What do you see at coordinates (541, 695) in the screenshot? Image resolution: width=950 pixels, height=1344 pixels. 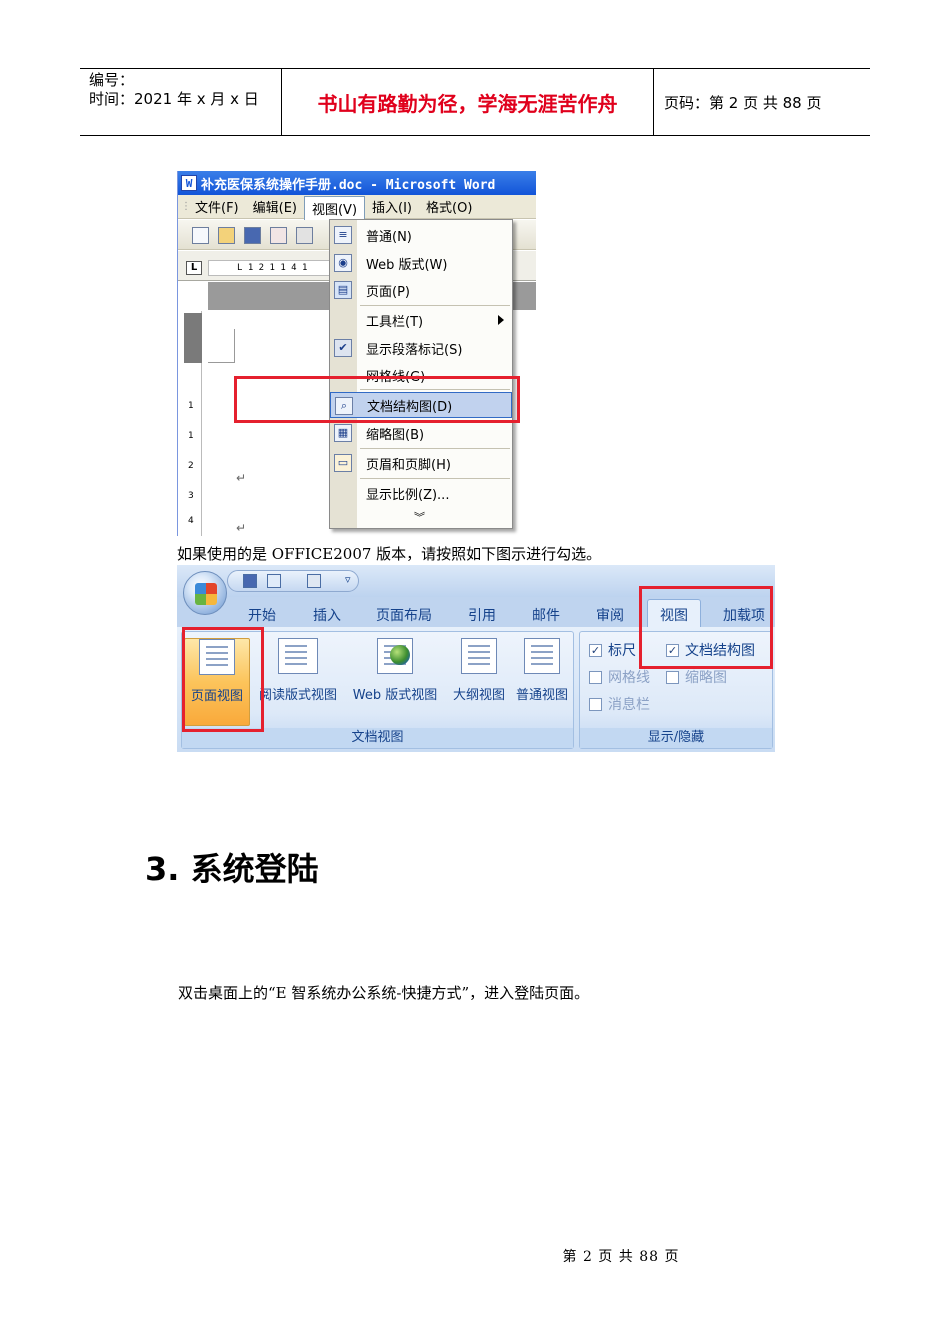 I see `button-label: 普通视图` at bounding box center [541, 695].